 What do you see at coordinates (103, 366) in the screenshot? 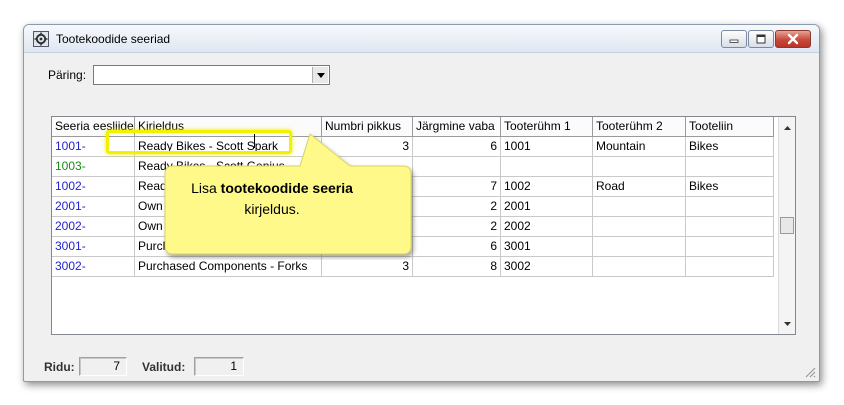
I see `rows-count-value: 7` at bounding box center [103, 366].